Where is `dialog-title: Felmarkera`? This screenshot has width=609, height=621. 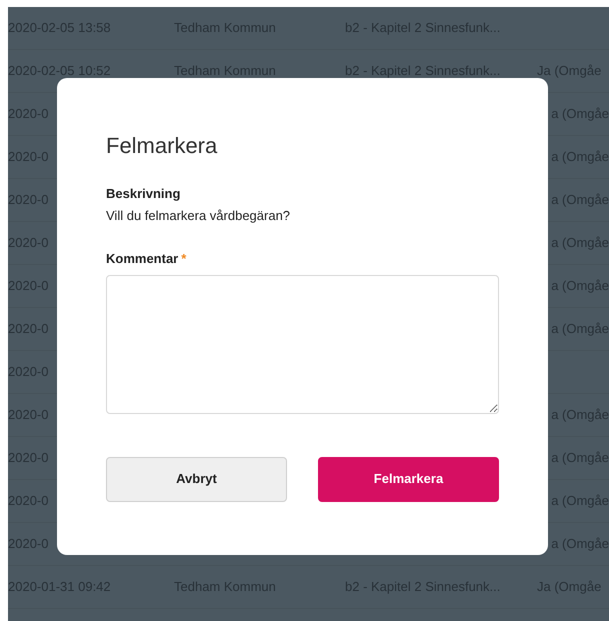 dialog-title: Felmarkera is located at coordinates (162, 146).